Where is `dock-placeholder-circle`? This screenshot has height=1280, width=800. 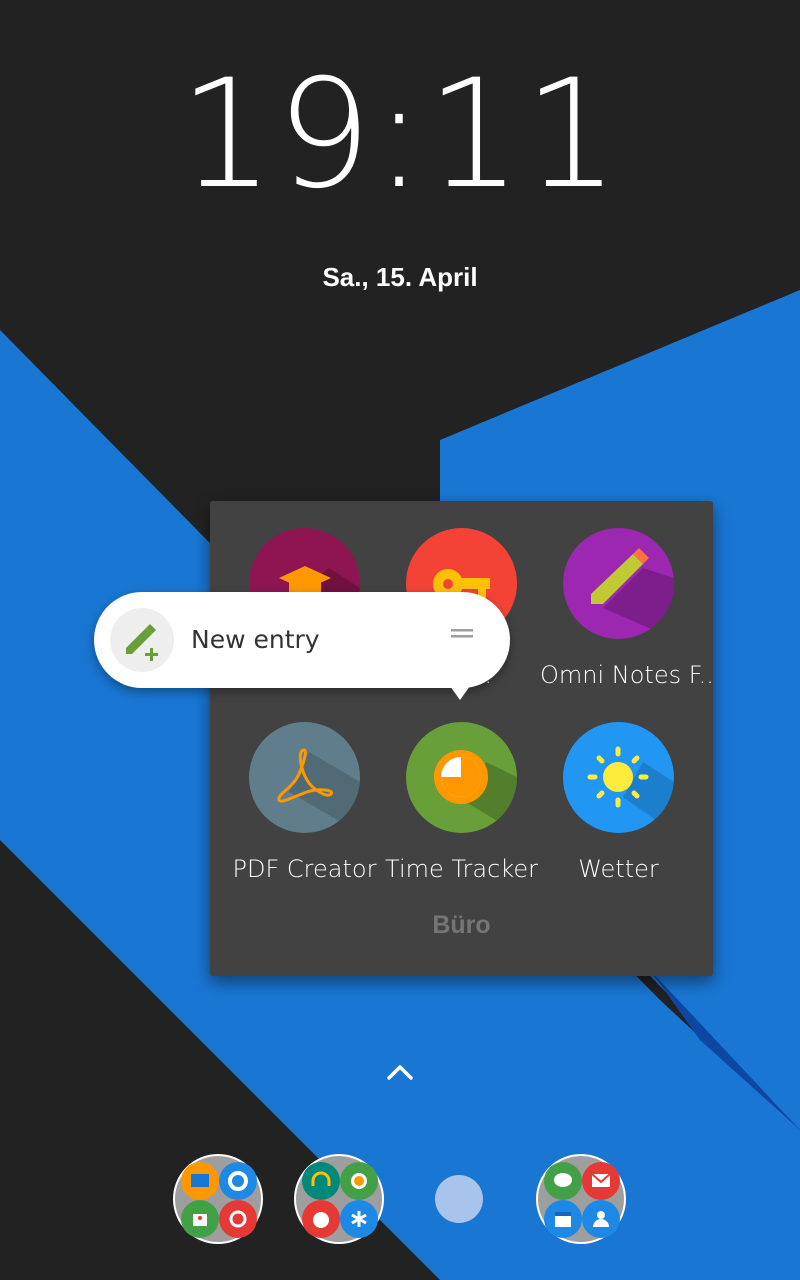 dock-placeholder-circle is located at coordinates (459, 1199).